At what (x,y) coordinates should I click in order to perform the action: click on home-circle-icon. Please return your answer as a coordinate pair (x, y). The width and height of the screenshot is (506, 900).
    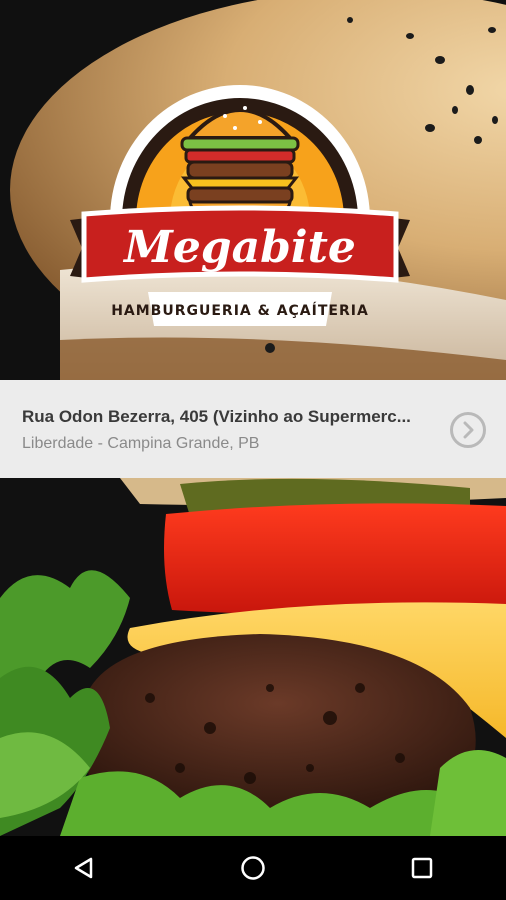
    Looking at the image, I should click on (253, 868).